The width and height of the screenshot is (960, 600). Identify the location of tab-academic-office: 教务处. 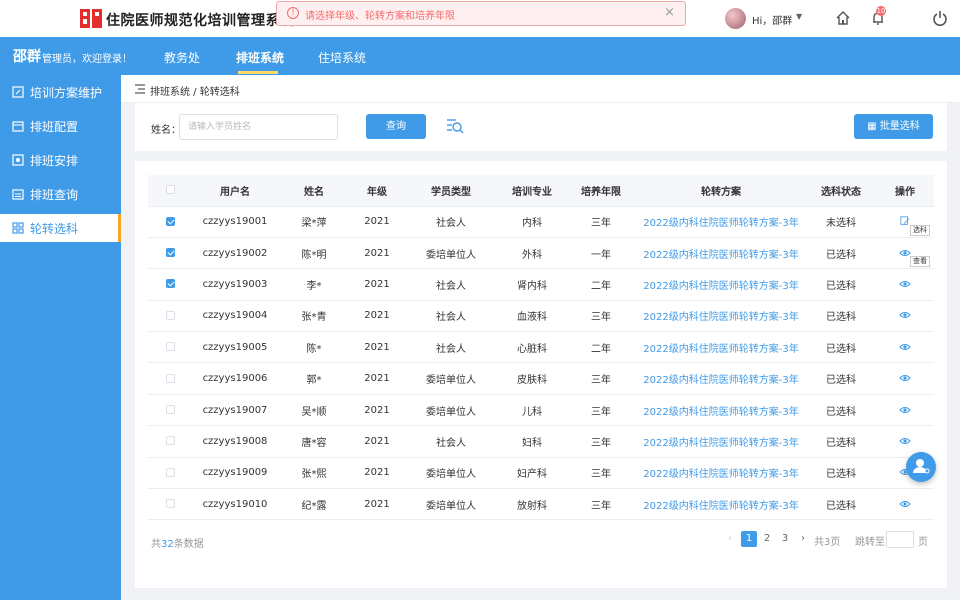
(182, 57).